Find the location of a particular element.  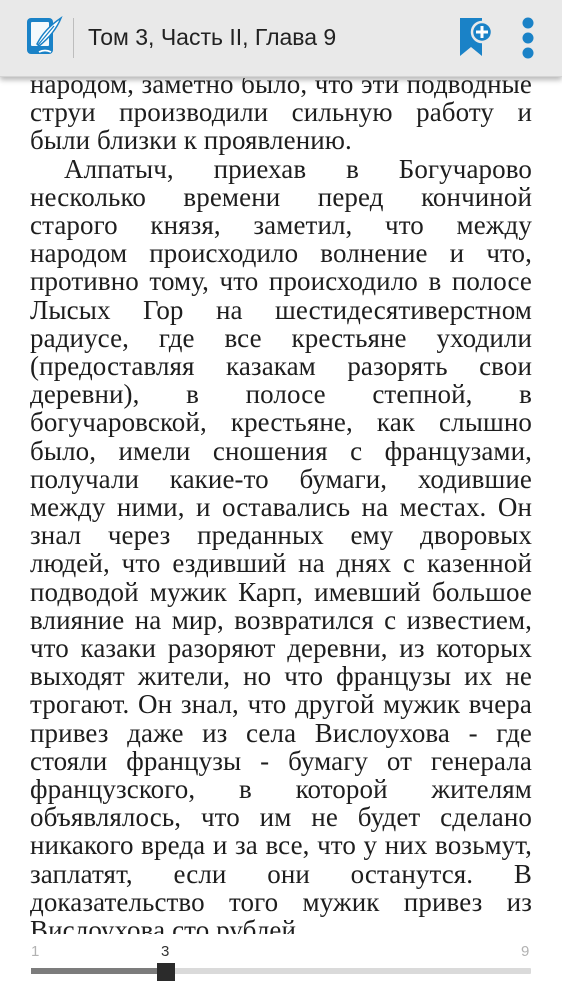

chapter-title: Том 3, Часть II, Глава 9 is located at coordinates (212, 37).